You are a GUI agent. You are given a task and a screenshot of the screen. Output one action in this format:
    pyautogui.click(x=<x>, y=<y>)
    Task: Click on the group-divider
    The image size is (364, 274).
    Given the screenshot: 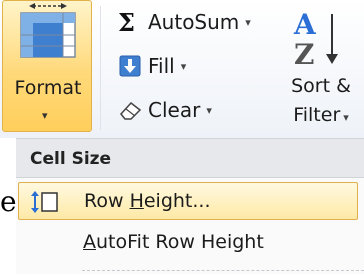 What is the action you would take?
    pyautogui.click(x=100, y=68)
    